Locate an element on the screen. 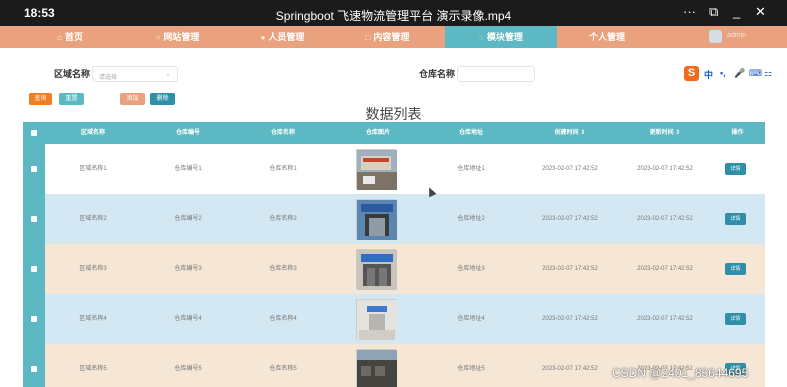 This screenshot has height=387, width=787. nav-item-module: ◌ 模块管理 is located at coordinates (501, 37).